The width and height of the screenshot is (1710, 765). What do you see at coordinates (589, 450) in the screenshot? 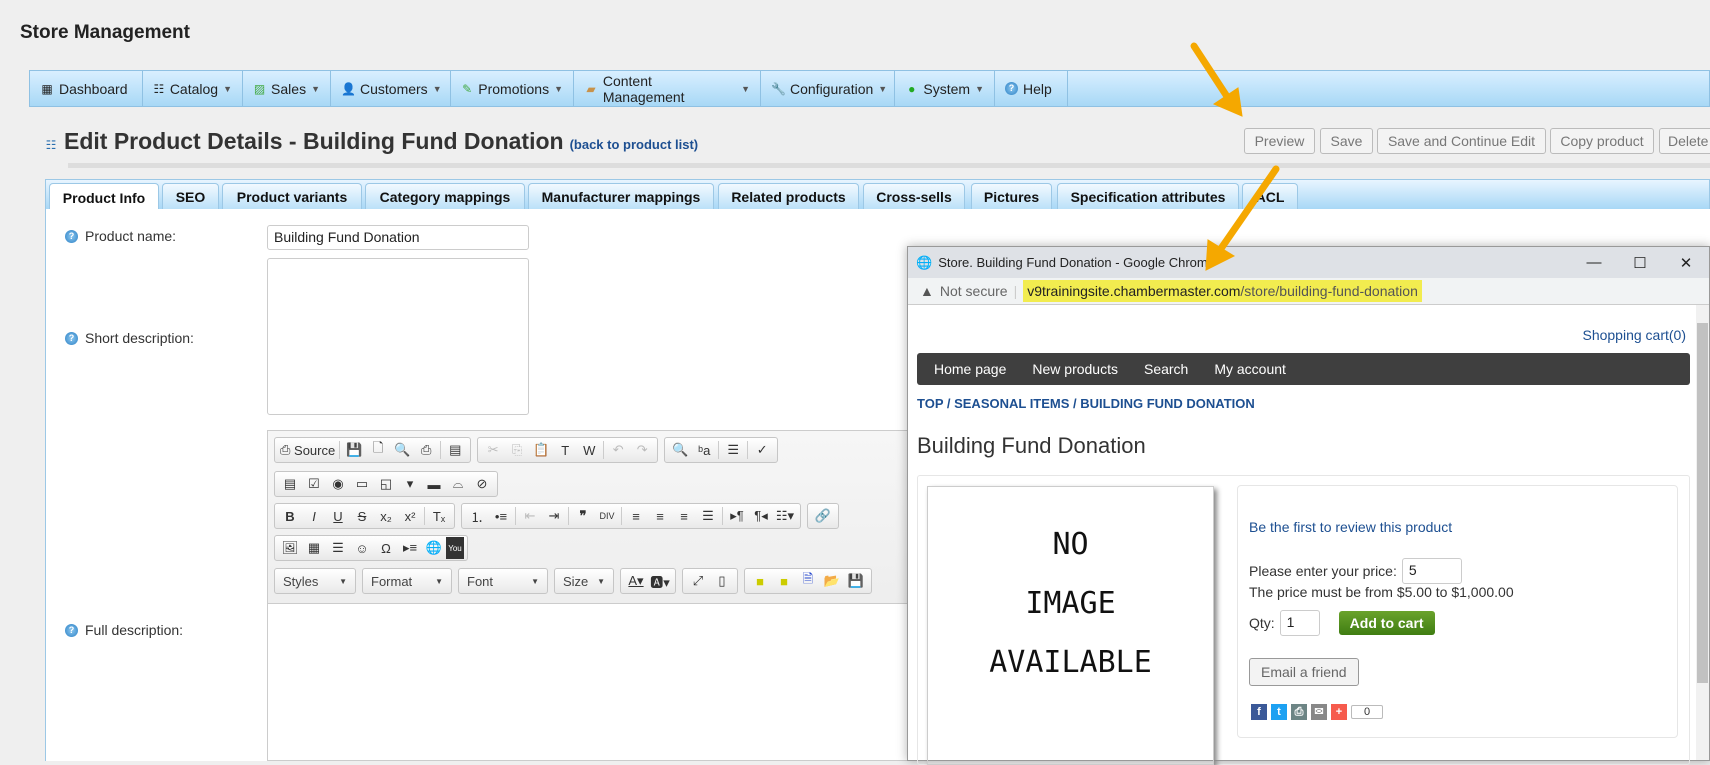
I see `paste-word-icon: W` at bounding box center [589, 450].